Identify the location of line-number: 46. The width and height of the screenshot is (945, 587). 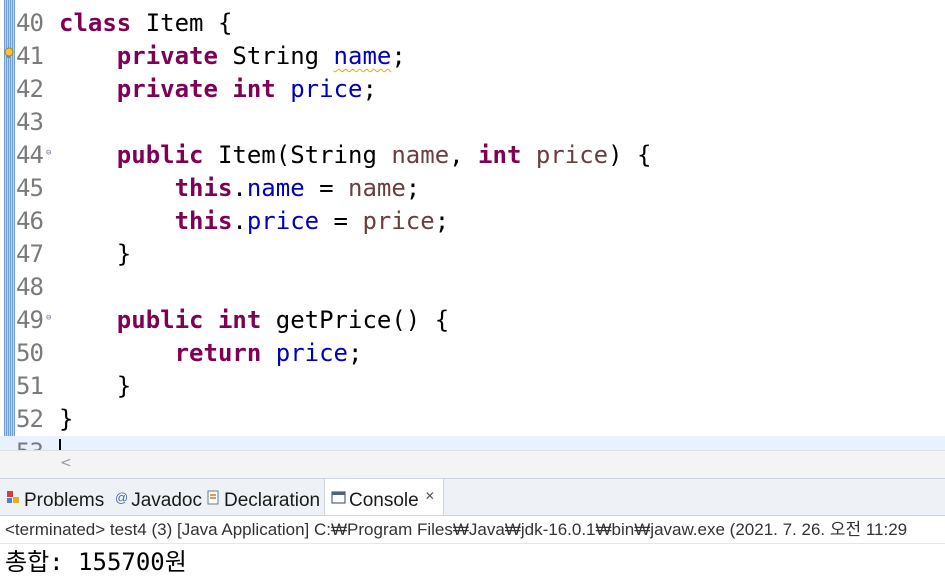
(30, 221).